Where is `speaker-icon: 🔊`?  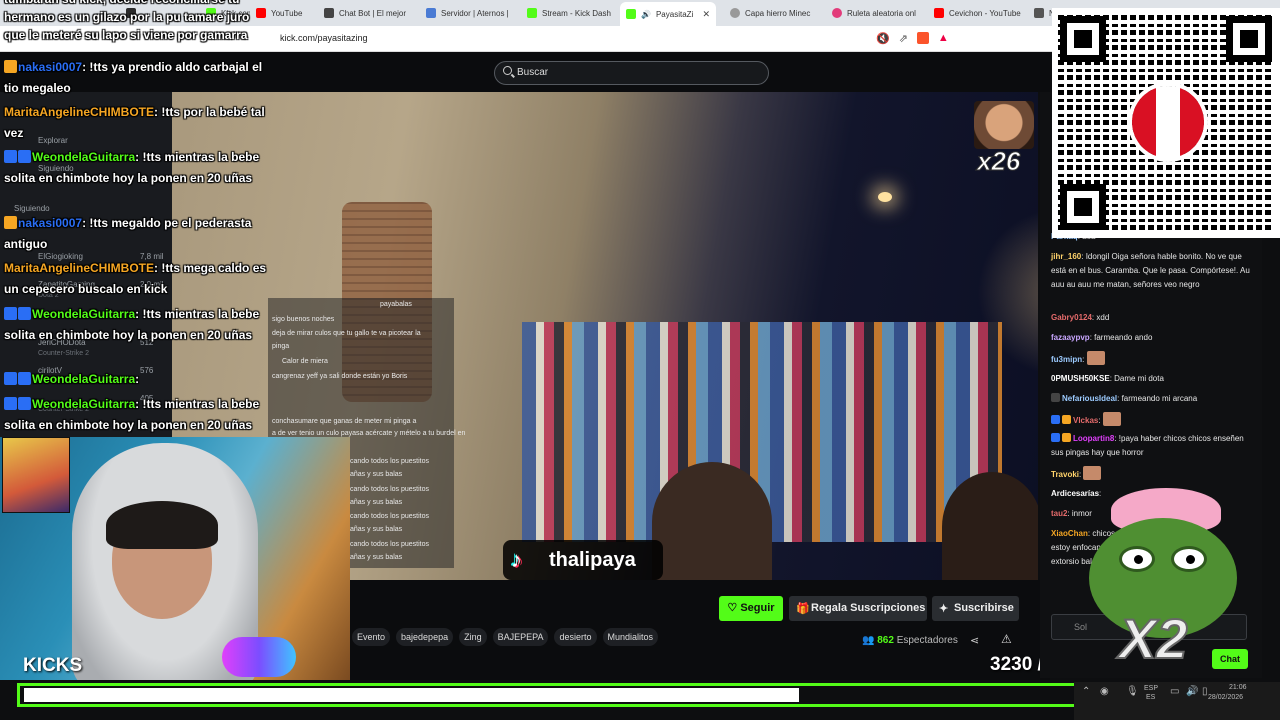 speaker-icon: 🔊 is located at coordinates (646, 14).